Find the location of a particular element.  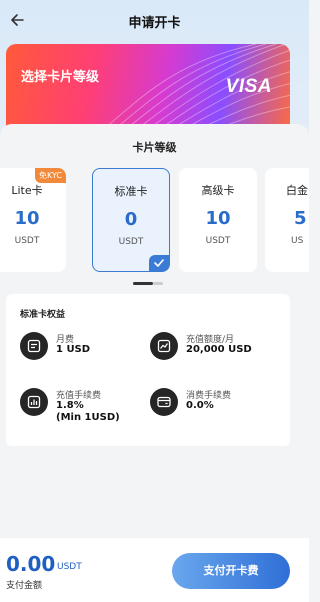

benefit-spend-fee: 消费手续费 0.0% is located at coordinates (215, 410).